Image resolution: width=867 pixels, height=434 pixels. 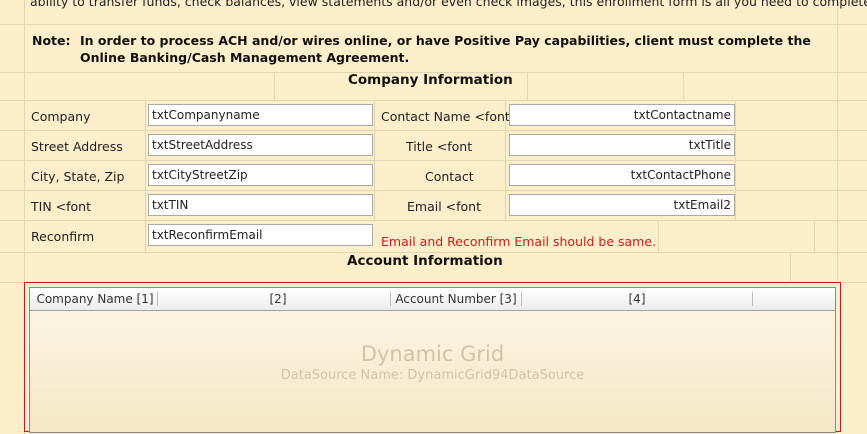 I want to click on reconfirm-email-input: txtReconfirmEmail, so click(x=260, y=235).